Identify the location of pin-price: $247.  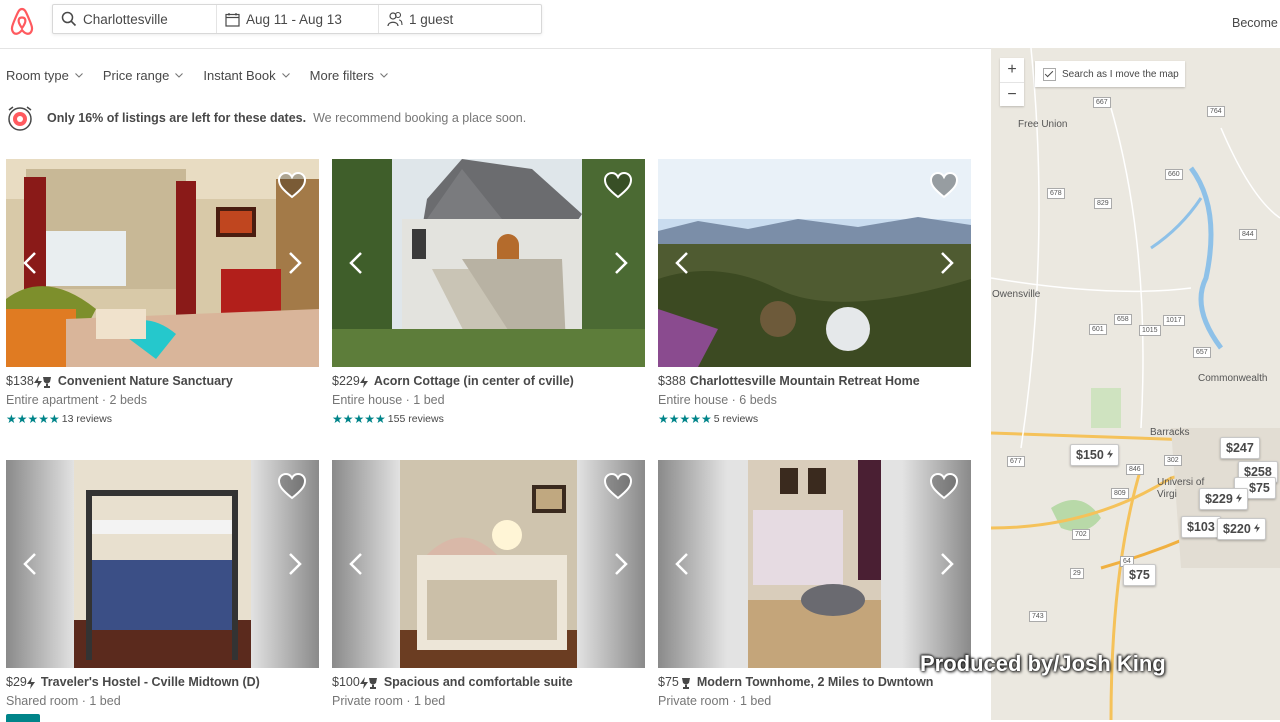
(1240, 448).